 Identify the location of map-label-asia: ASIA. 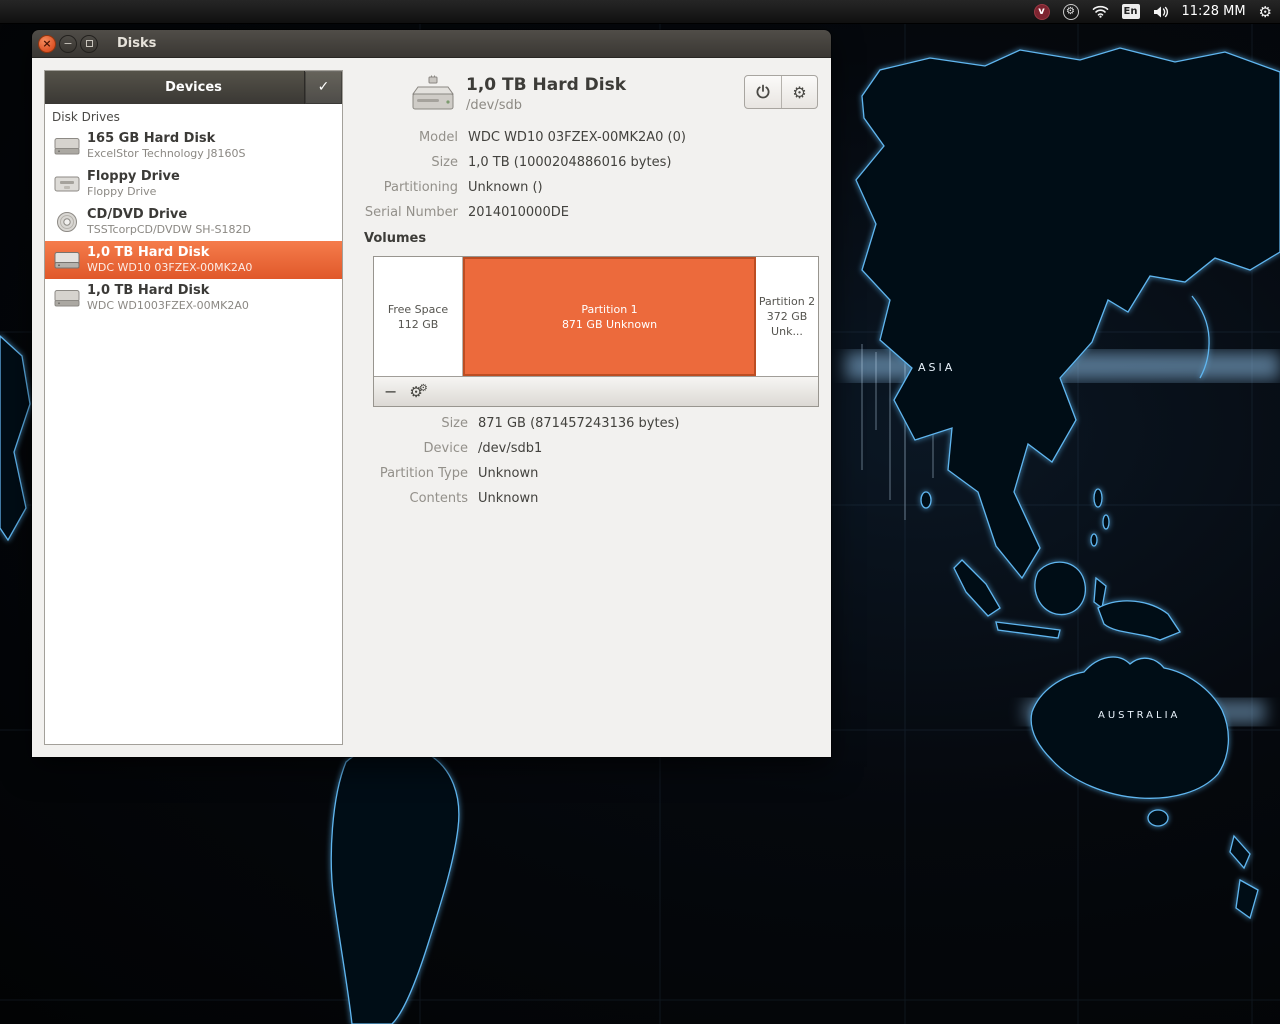
(936, 367).